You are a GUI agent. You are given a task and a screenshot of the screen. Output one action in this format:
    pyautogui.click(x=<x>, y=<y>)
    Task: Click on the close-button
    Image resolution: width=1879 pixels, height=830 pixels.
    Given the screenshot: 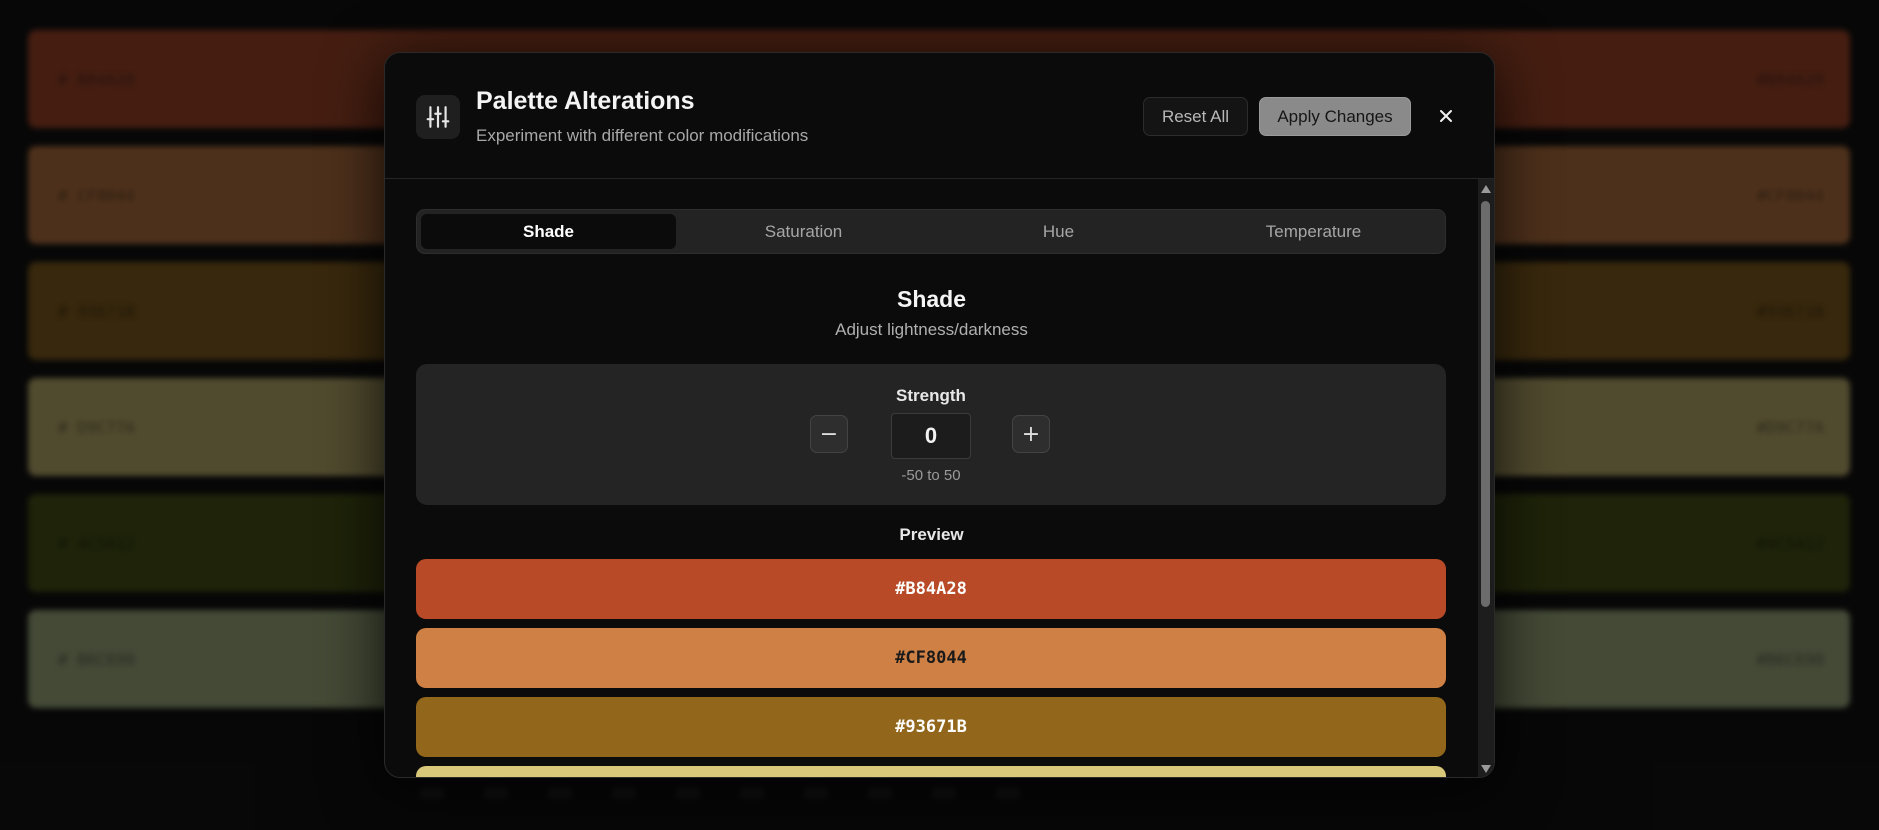 What is the action you would take?
    pyautogui.click(x=1446, y=116)
    